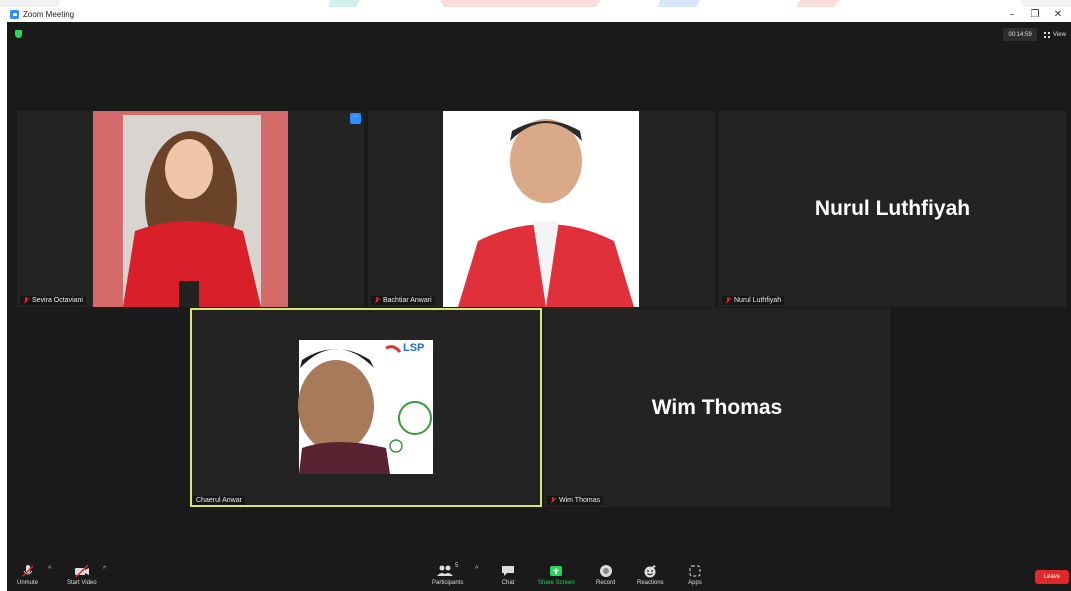 The height and width of the screenshot is (591, 1071). What do you see at coordinates (695, 583) in the screenshot?
I see `apps-label: Apps` at bounding box center [695, 583].